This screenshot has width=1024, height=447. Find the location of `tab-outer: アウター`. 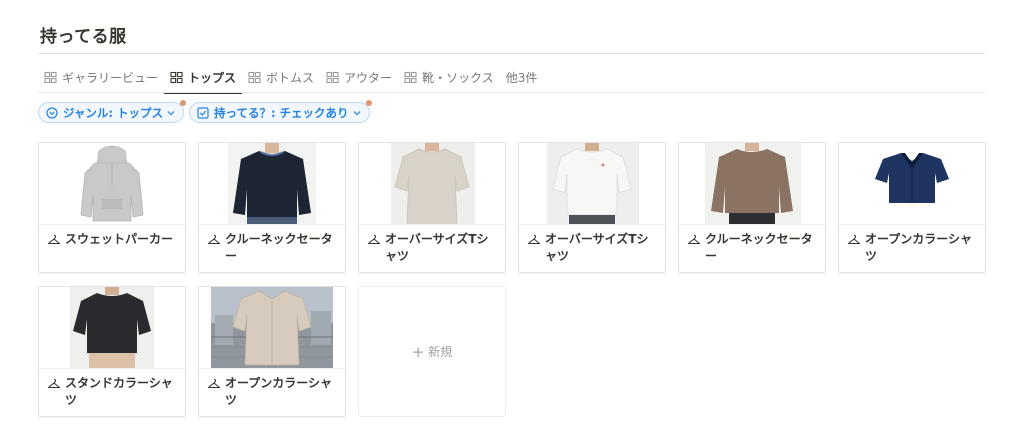

tab-outer: アウター is located at coordinates (359, 77).